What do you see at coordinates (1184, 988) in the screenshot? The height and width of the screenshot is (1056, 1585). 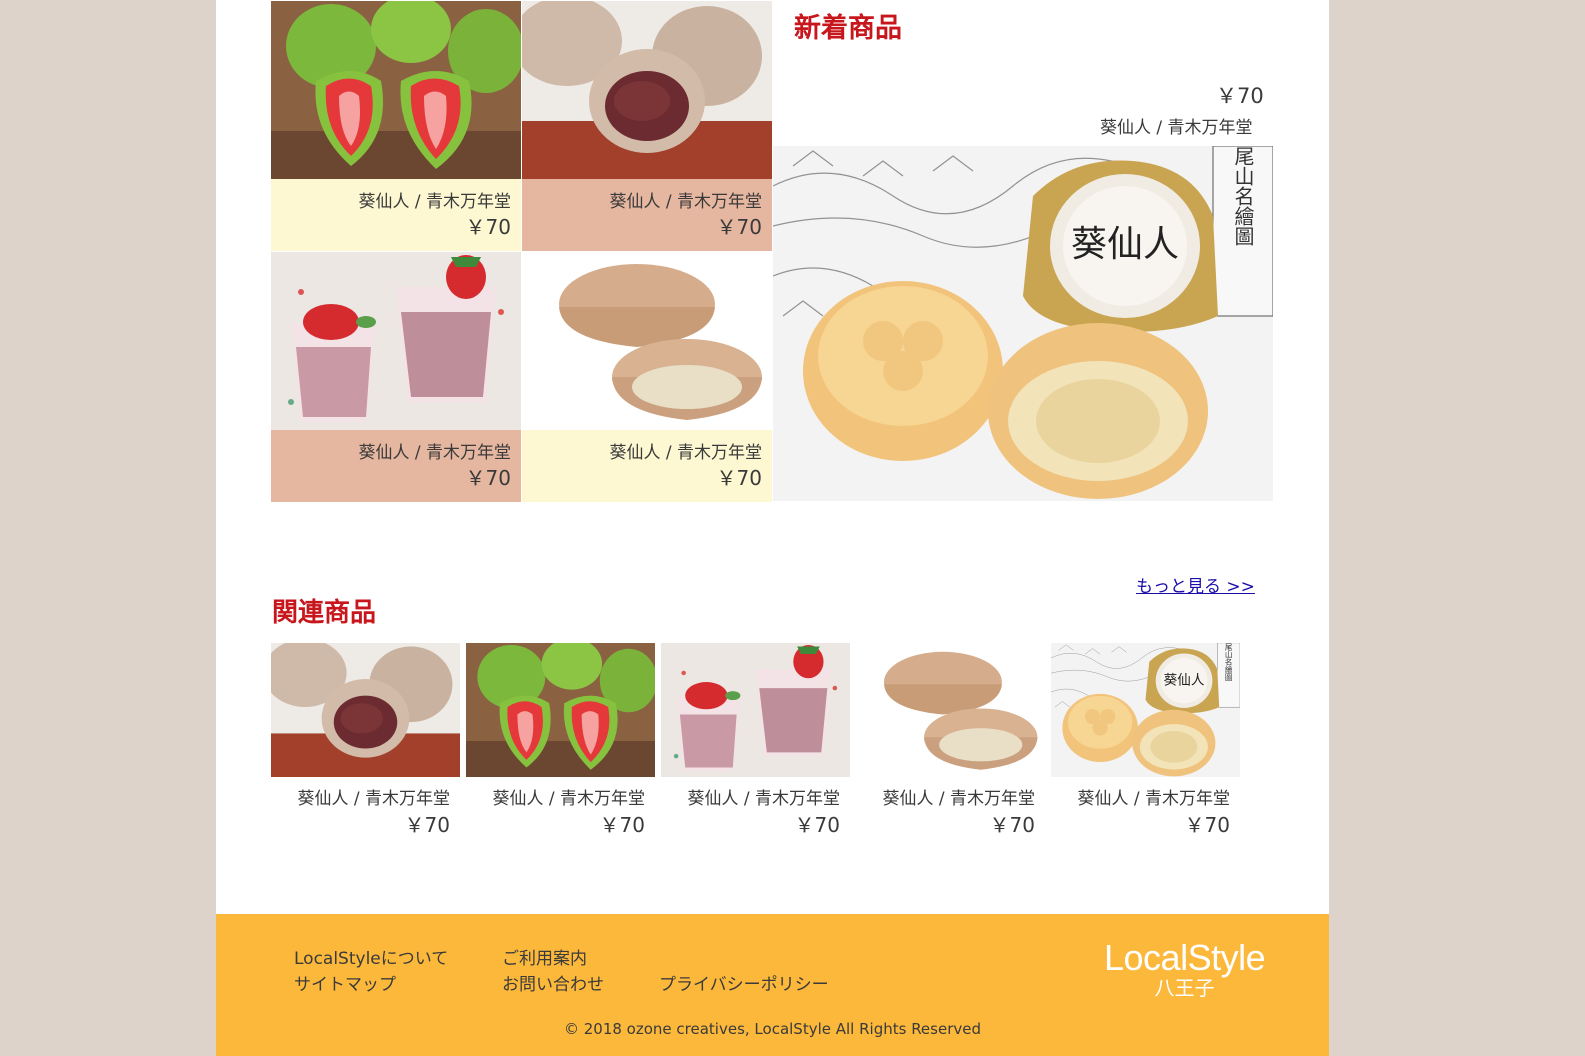 I see `logo-subtext: 八王子` at bounding box center [1184, 988].